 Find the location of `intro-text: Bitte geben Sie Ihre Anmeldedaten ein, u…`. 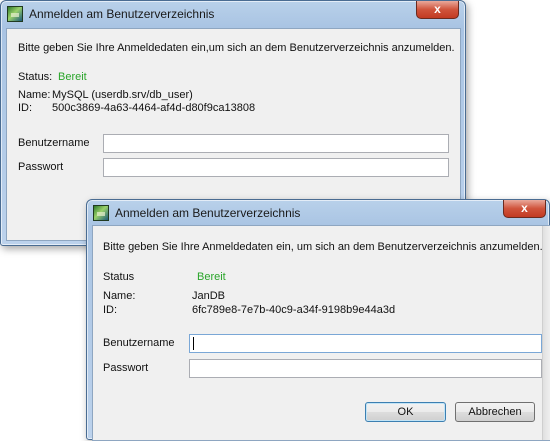

intro-text: Bitte geben Sie Ihre Anmeldedaten ein, u… is located at coordinates (323, 247).